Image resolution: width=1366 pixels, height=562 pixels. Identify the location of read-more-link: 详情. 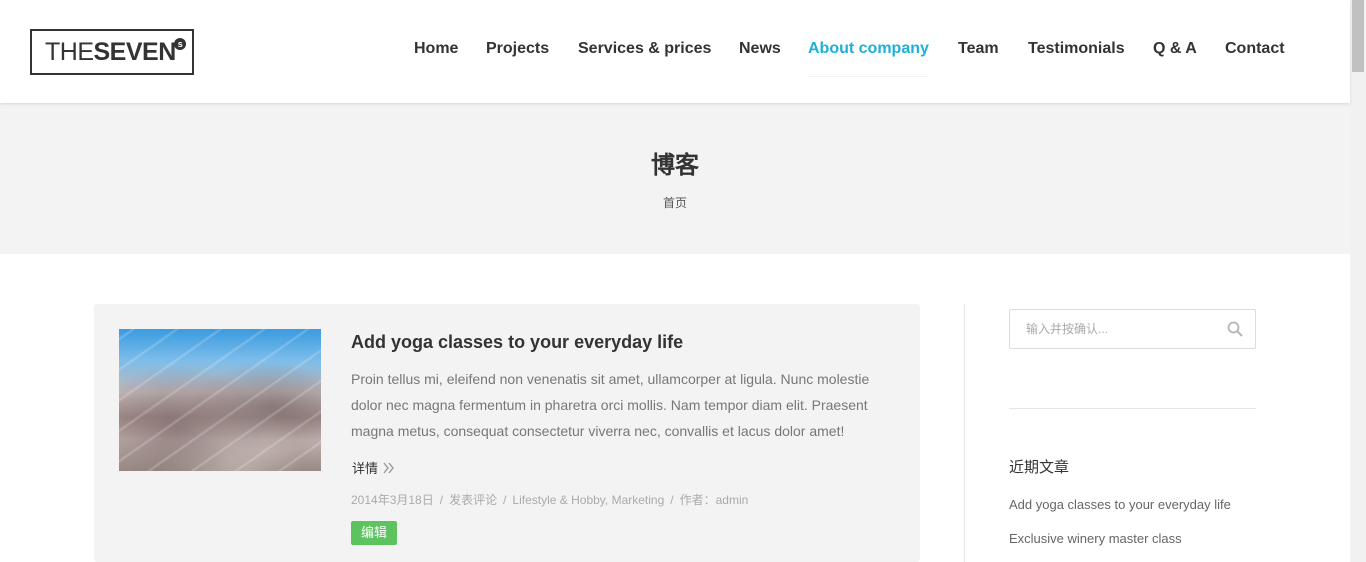
(374, 467).